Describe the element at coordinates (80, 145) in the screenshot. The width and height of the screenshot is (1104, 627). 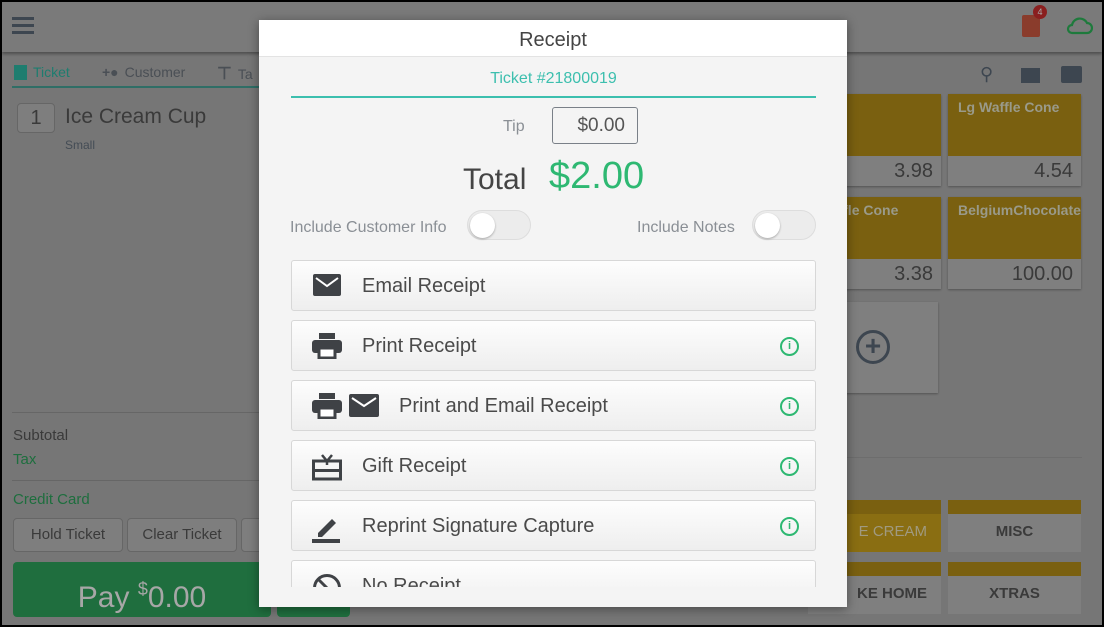
I see `item-modifier: Small` at that location.